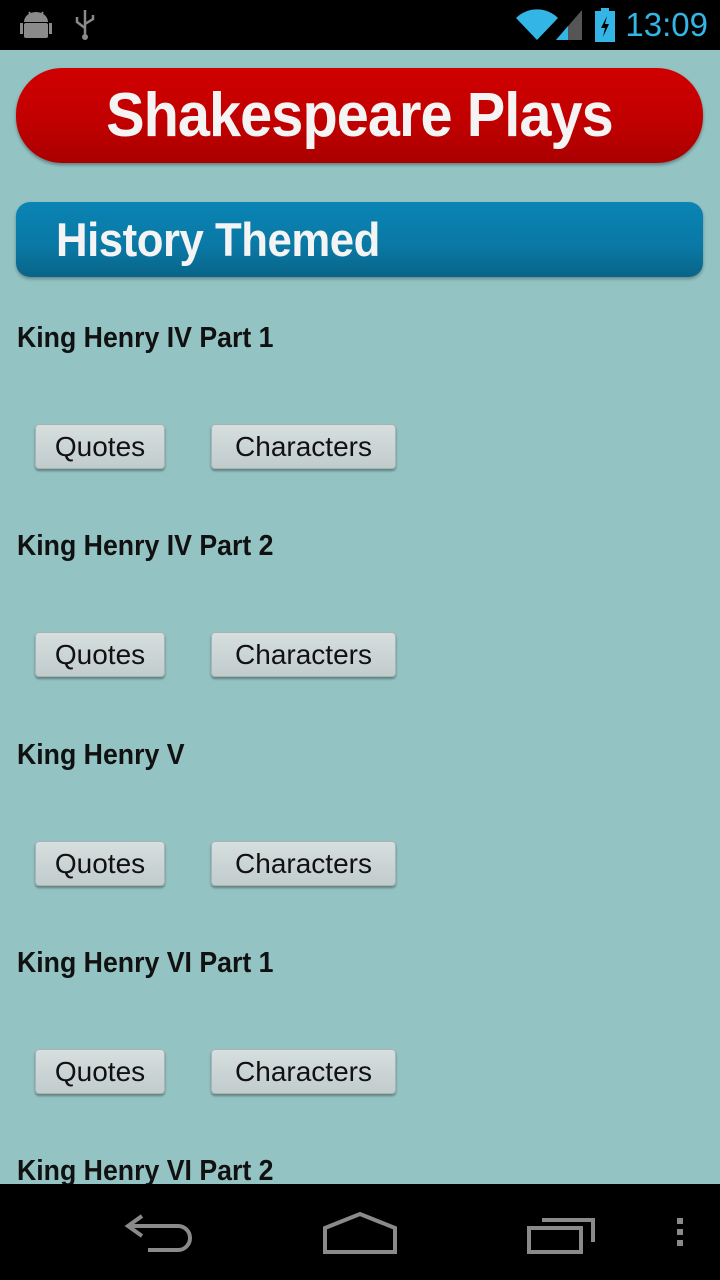  Describe the element at coordinates (85, 25) in the screenshot. I see `usb-icon` at that location.